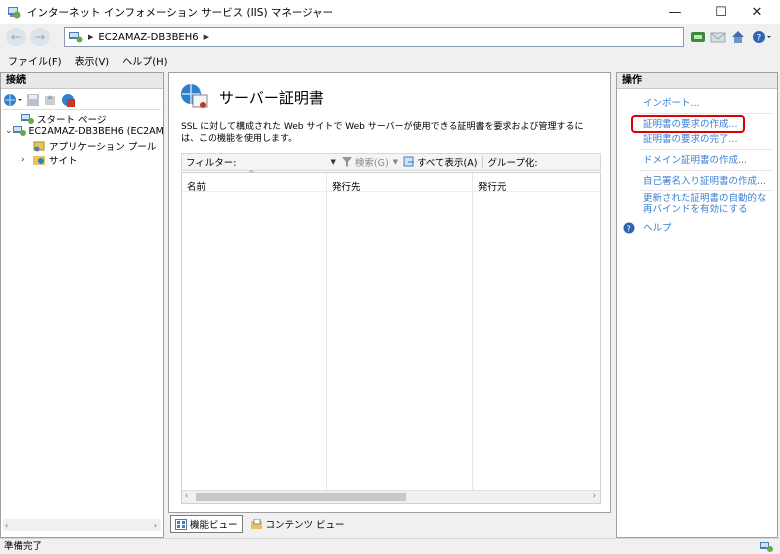 This screenshot has height=554, width=780. Describe the element at coordinates (14, 12) in the screenshot. I see `iis-app-icon` at that location.